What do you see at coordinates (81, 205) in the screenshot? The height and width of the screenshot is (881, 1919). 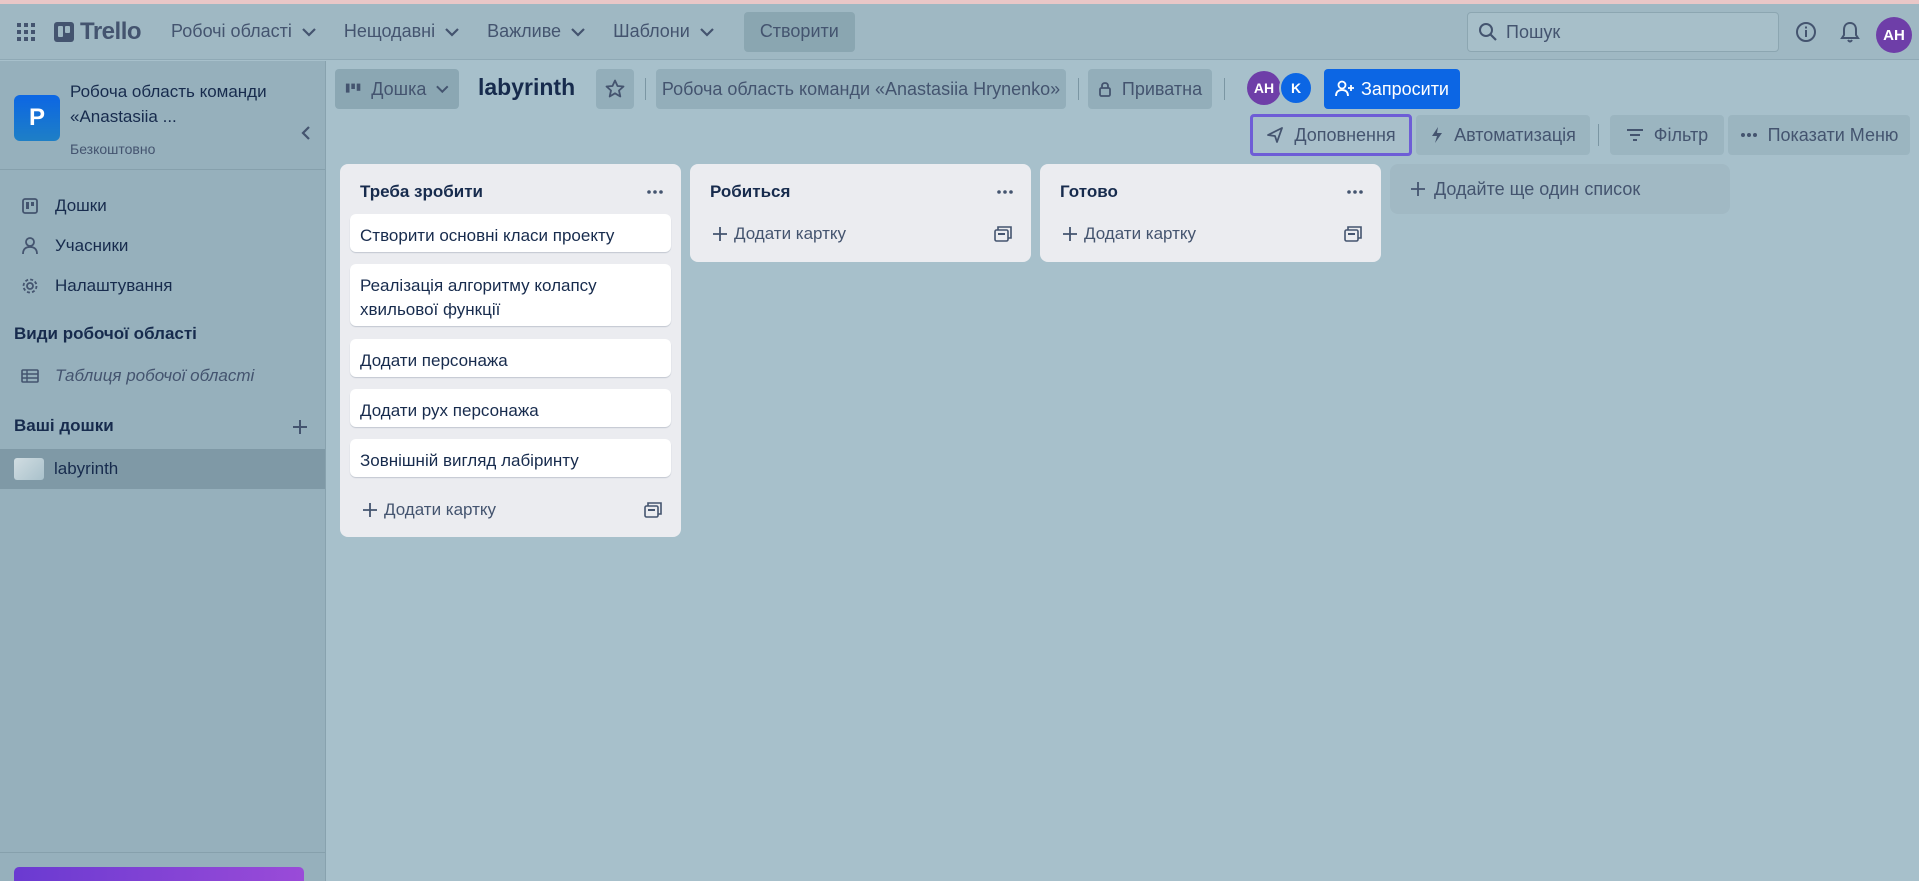 I see `sidebar-item-boards-label: Дошки` at bounding box center [81, 205].